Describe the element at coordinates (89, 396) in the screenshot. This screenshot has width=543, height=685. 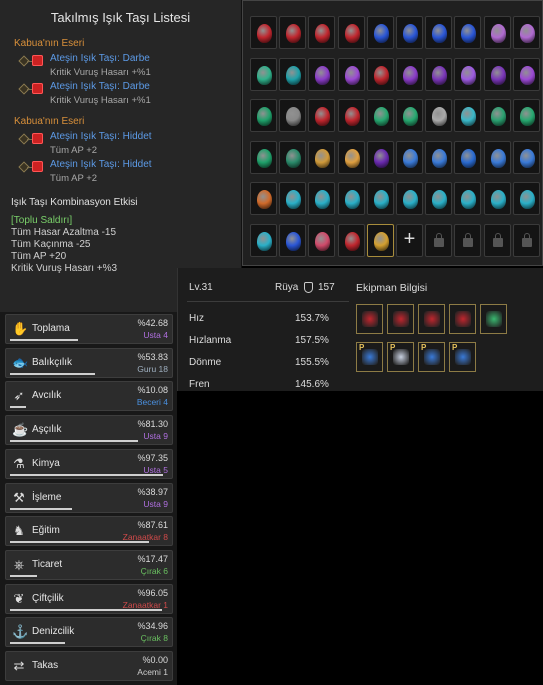
I see `life-skill-row: ➶ Avcılık %10.08 Beceri 4` at that location.